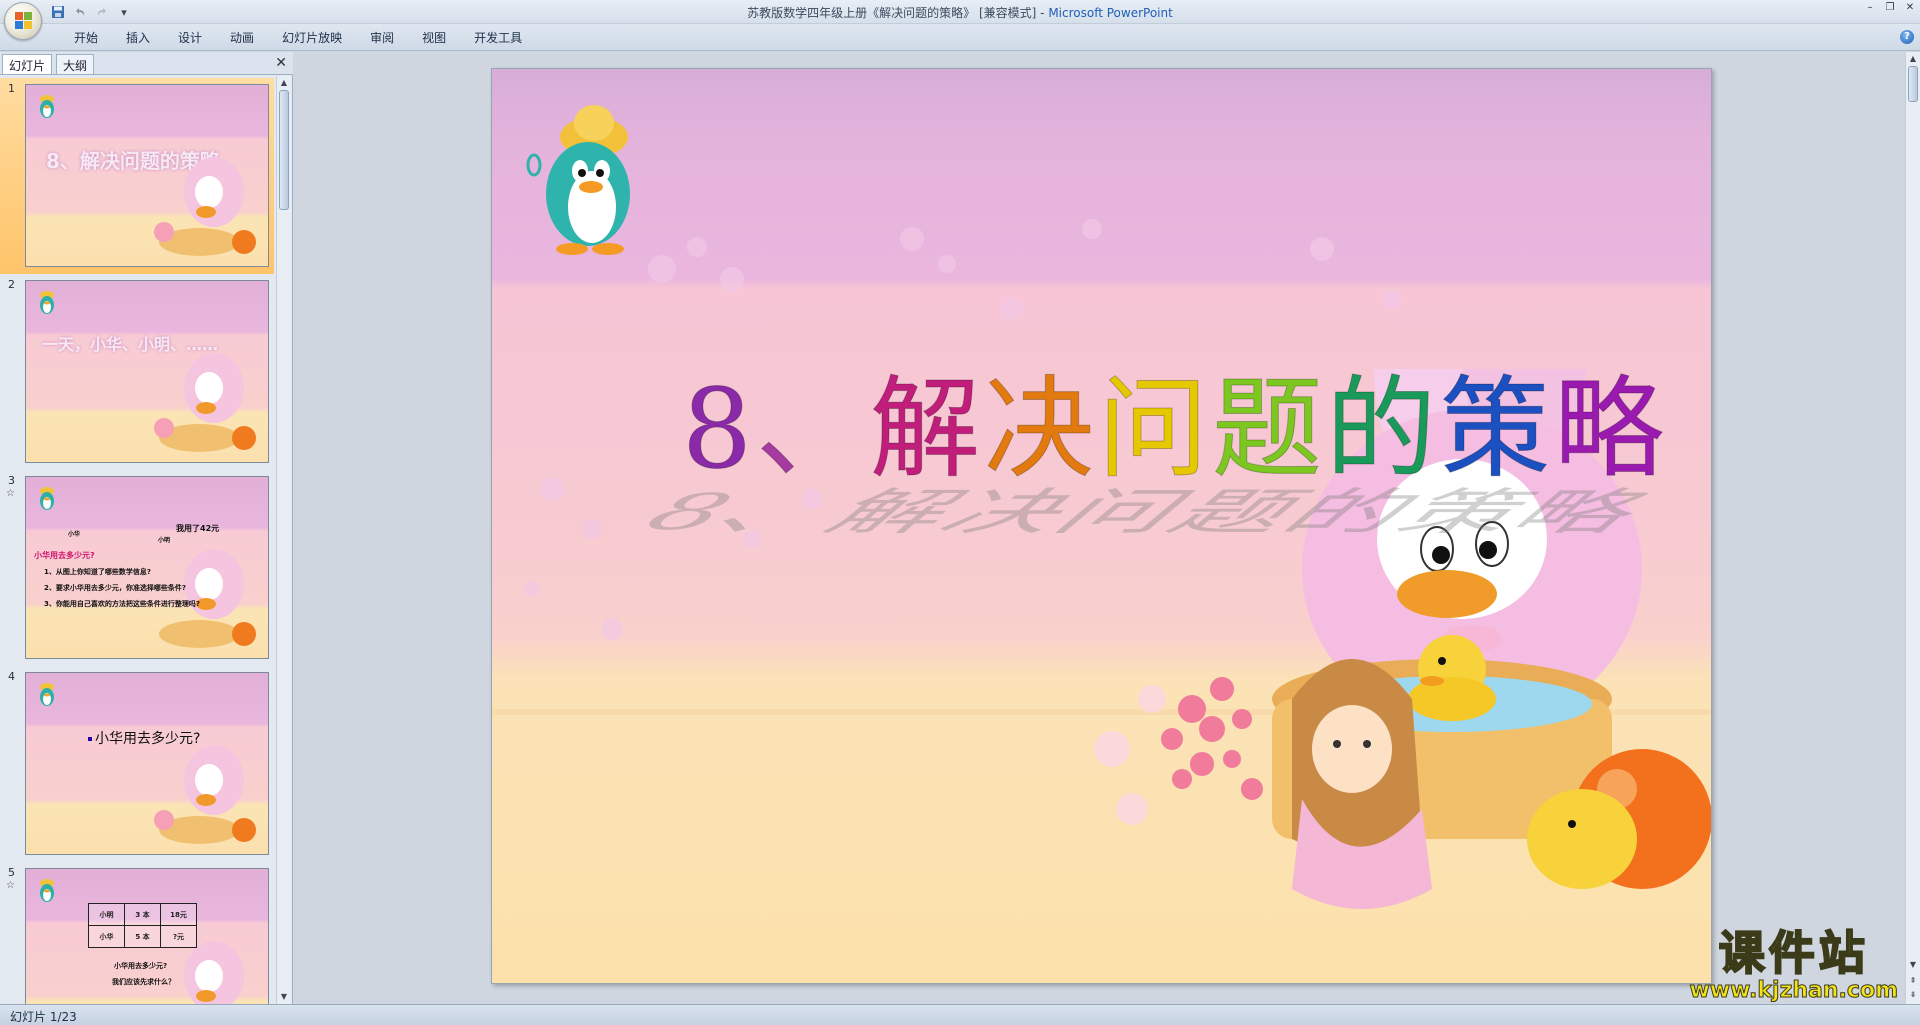 This screenshot has height=1025, width=1920. I want to click on tab-developer: 开发工具, so click(498, 38).